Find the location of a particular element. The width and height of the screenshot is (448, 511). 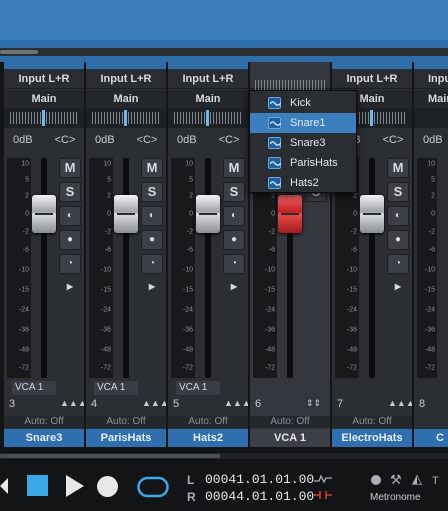

scale-label: -2 is located at coordinates (25, 232).